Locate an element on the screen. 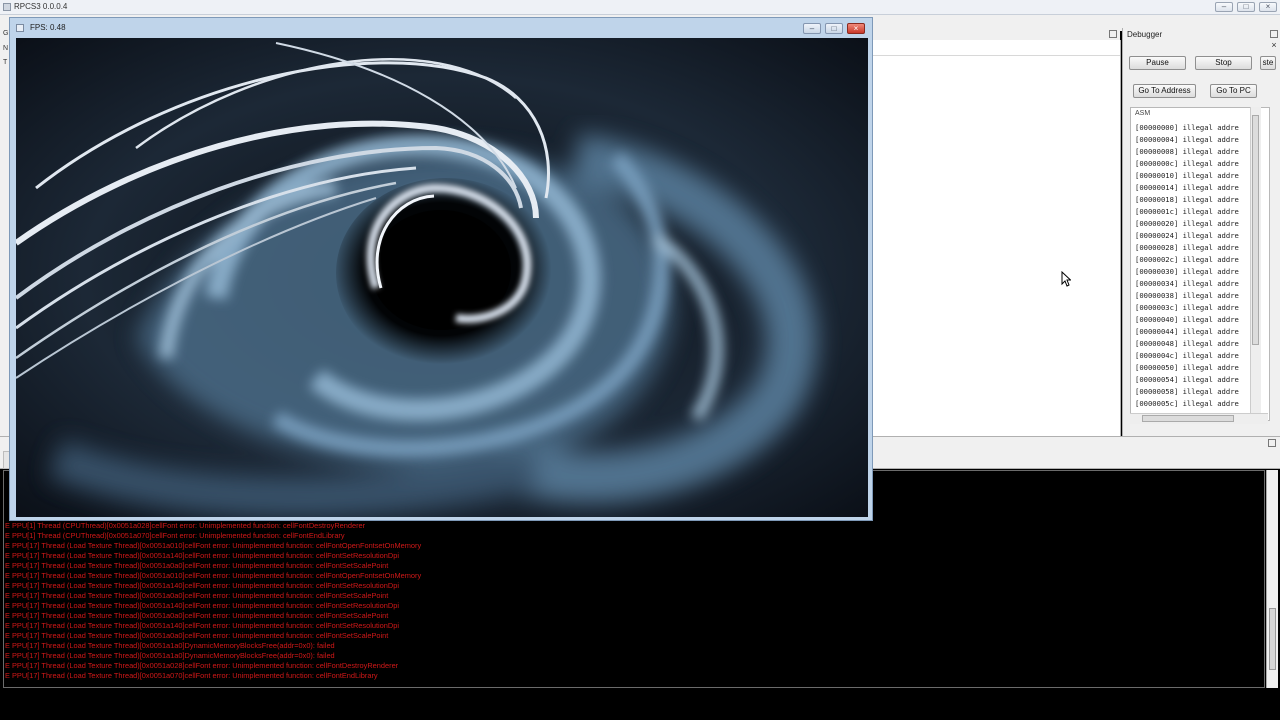 Image resolution: width=1280 pixels, height=720 pixels. asm-row: [00000024] illegal addre is located at coordinates (1202, 236).